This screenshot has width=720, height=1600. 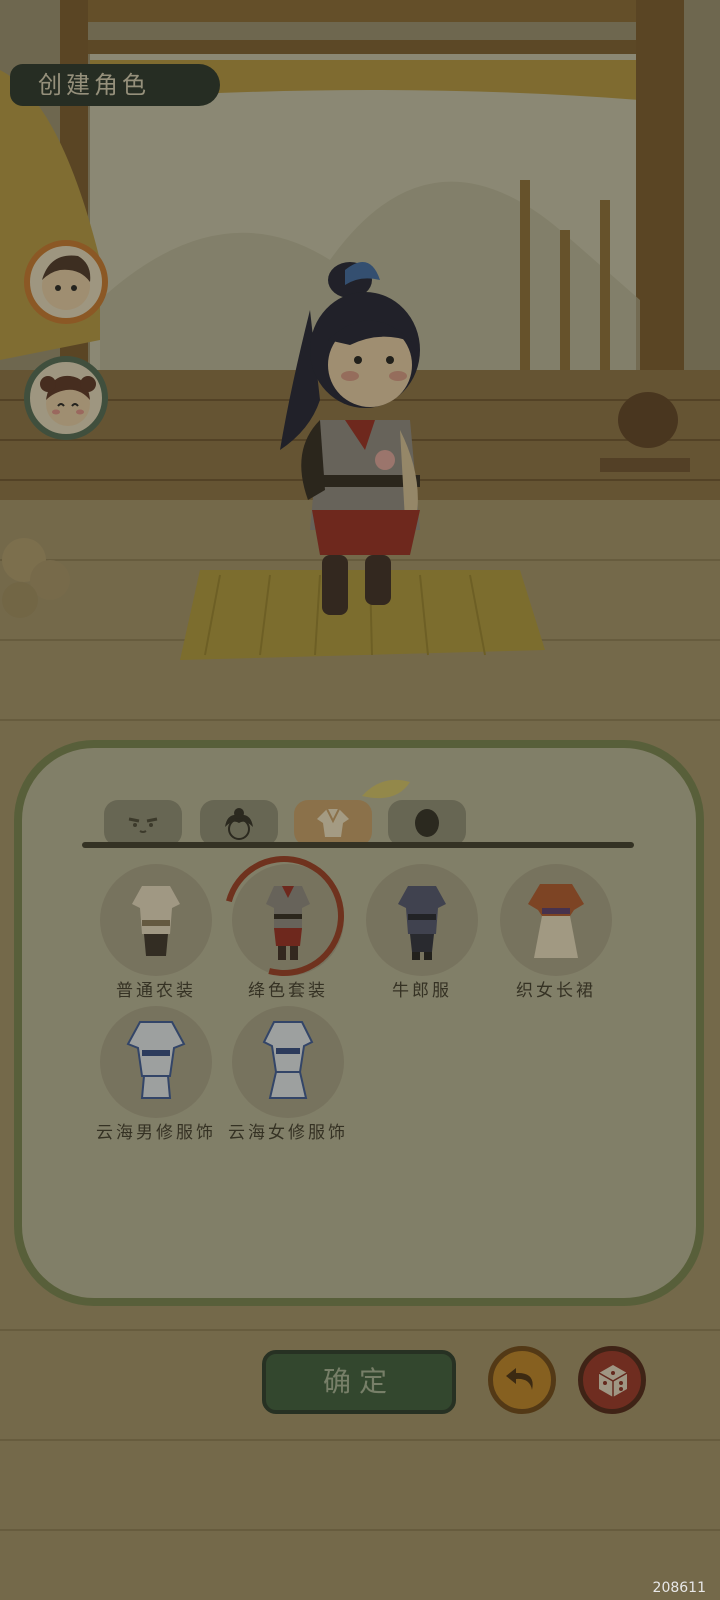 I want to click on outfit-item: 云海男修服饰, so click(x=156, y=1074).